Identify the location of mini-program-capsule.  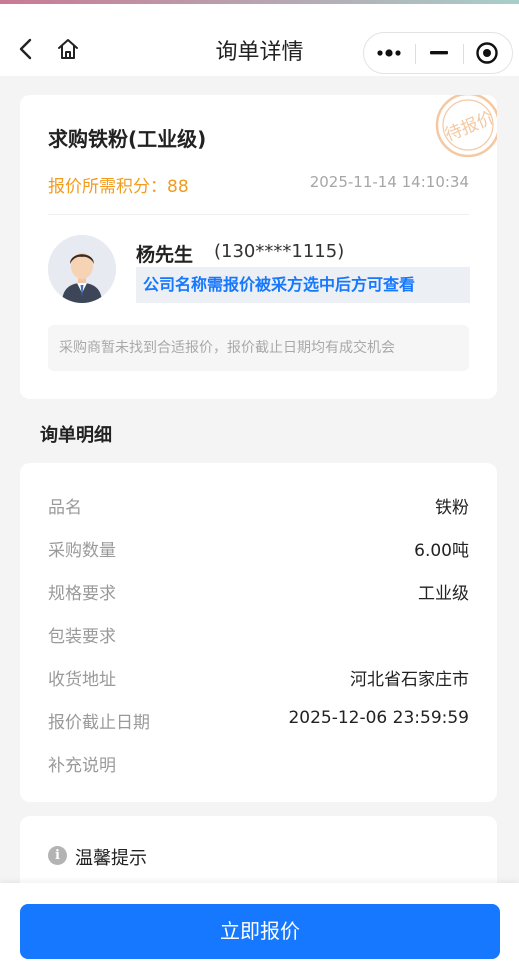
(438, 53).